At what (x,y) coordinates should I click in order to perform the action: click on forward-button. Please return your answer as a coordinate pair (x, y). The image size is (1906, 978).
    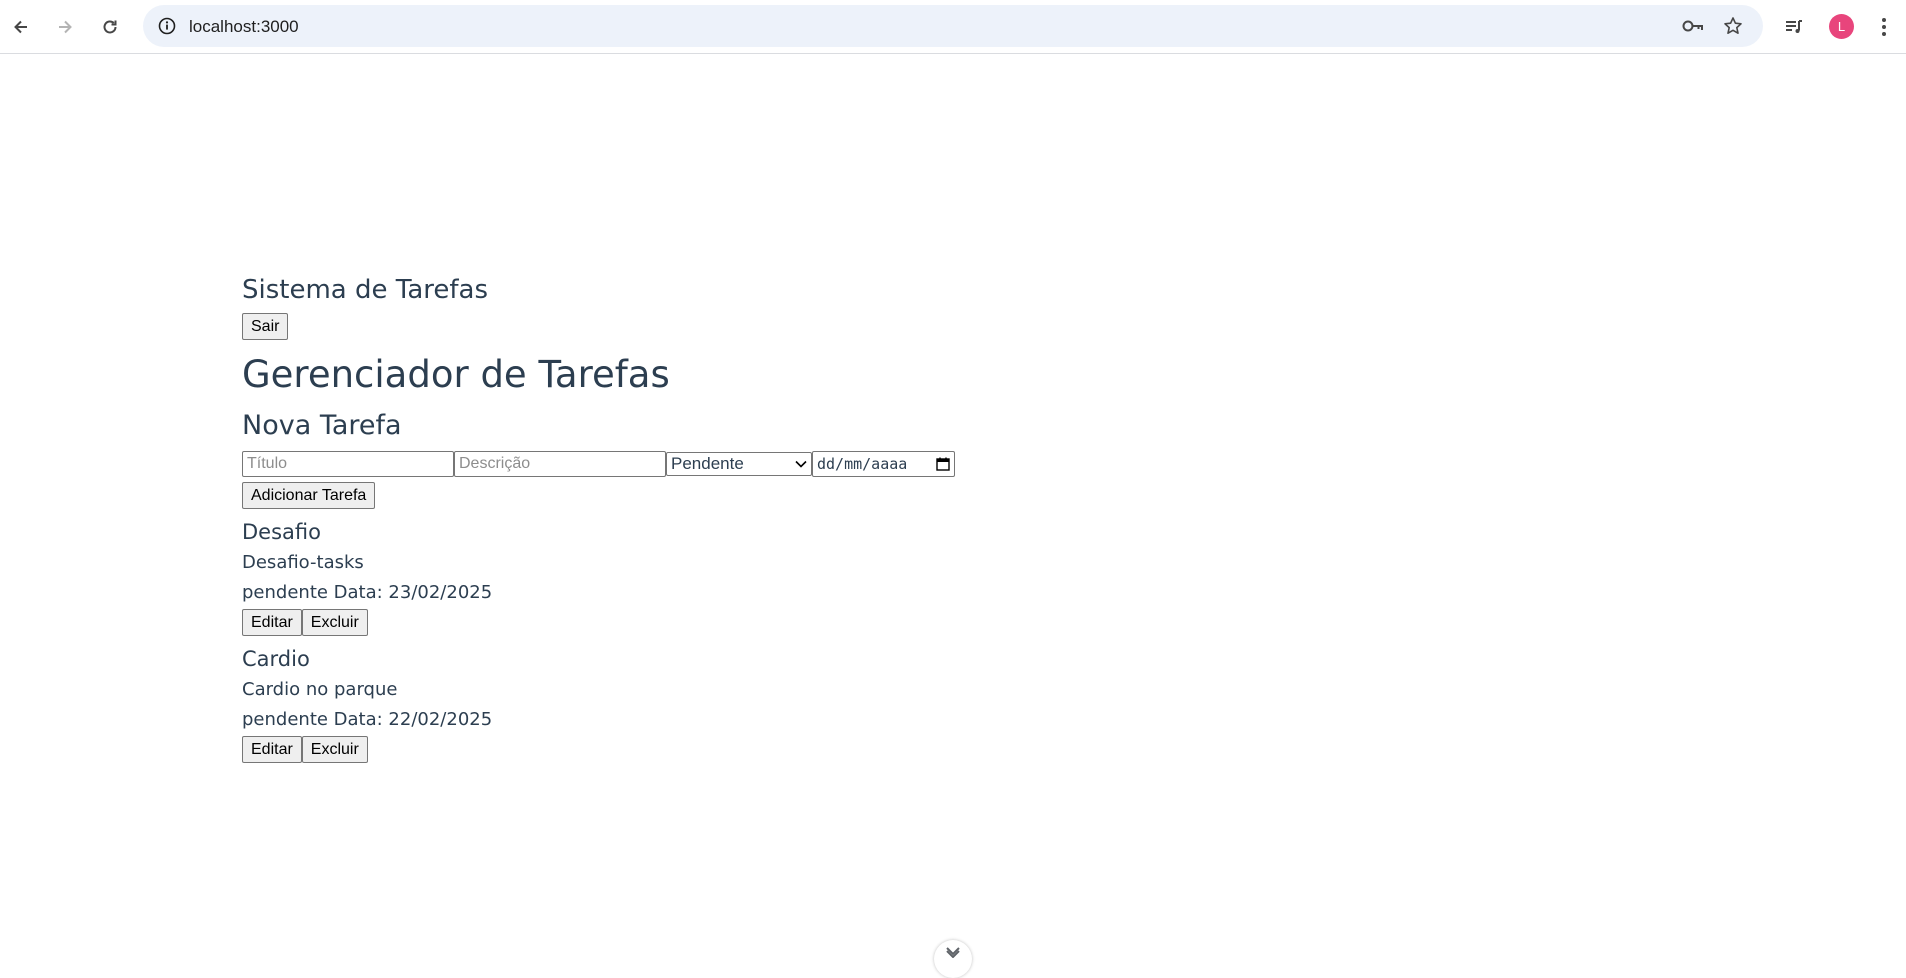
    Looking at the image, I should click on (65, 27).